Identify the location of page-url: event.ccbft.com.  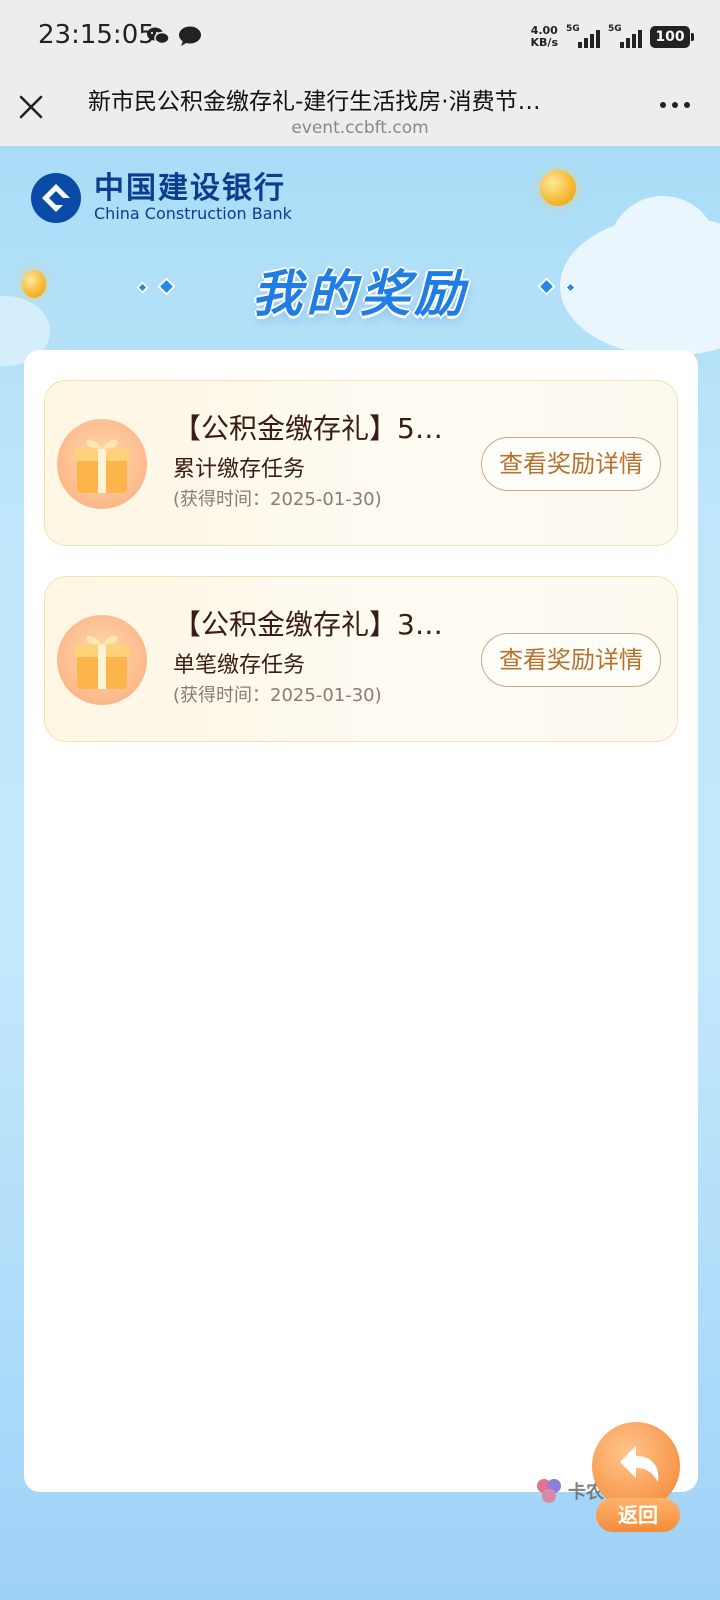
(360, 128).